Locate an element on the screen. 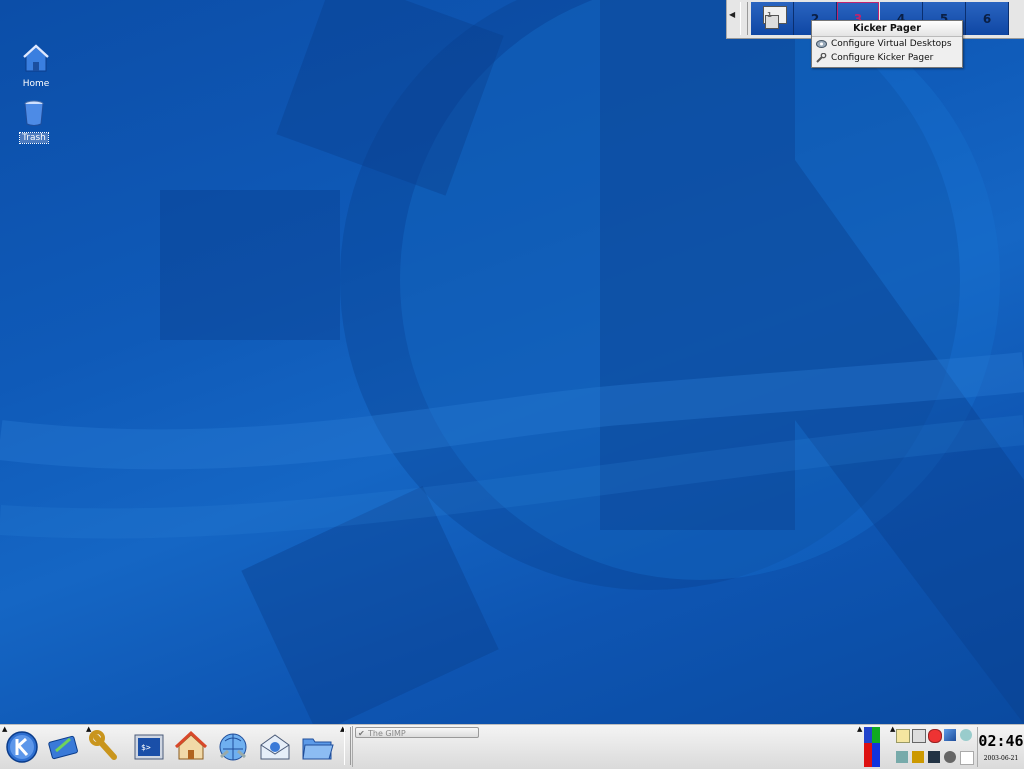 The width and height of the screenshot is (1024, 769). file-manager-launcher is located at coordinates (317, 747).